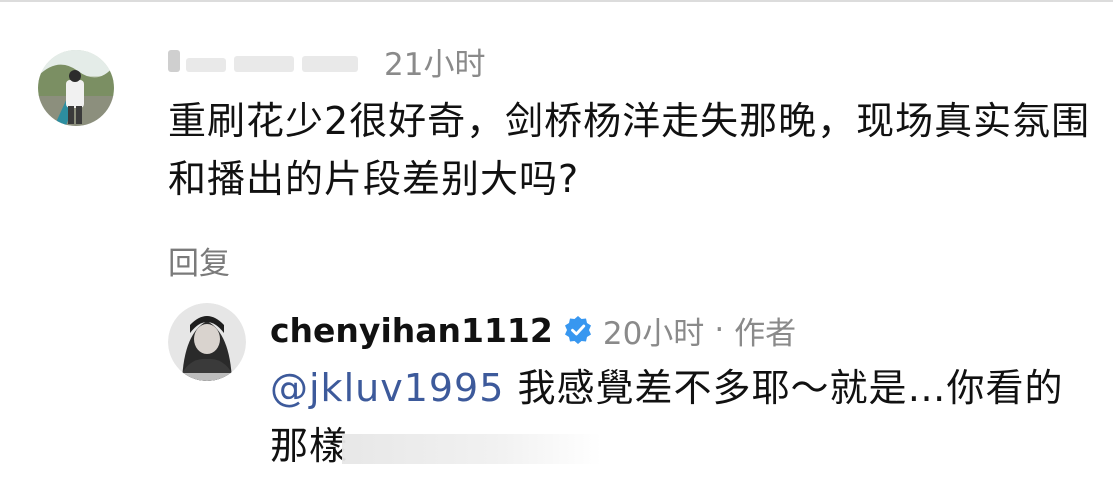 The height and width of the screenshot is (478, 1113). I want to click on reply-button: 回复, so click(638, 260).